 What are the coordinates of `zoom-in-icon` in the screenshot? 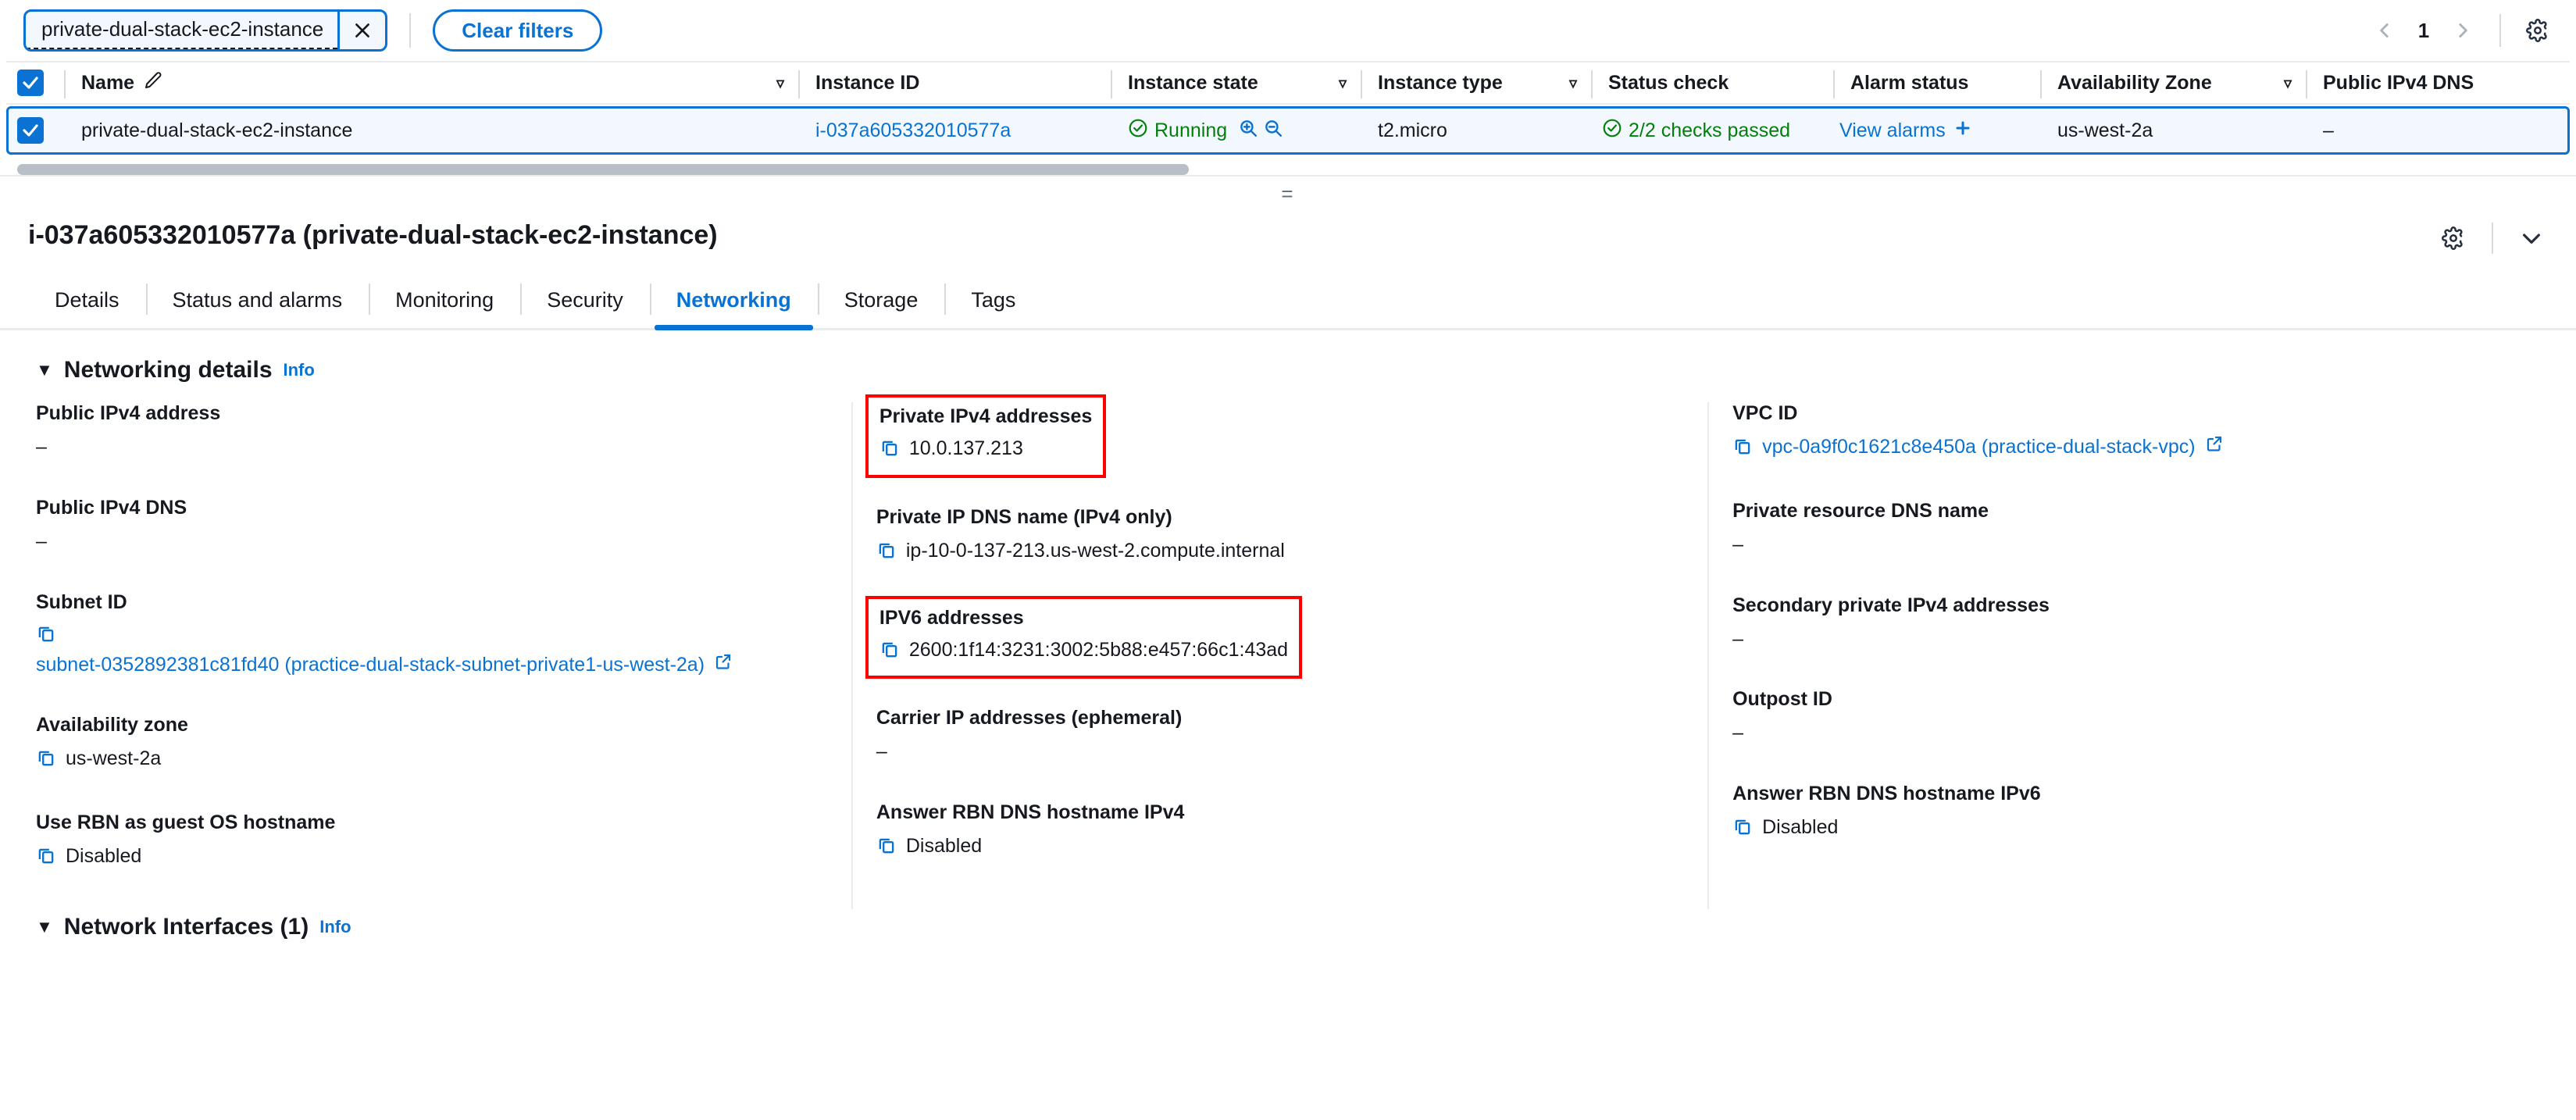 It's located at (1248, 131).